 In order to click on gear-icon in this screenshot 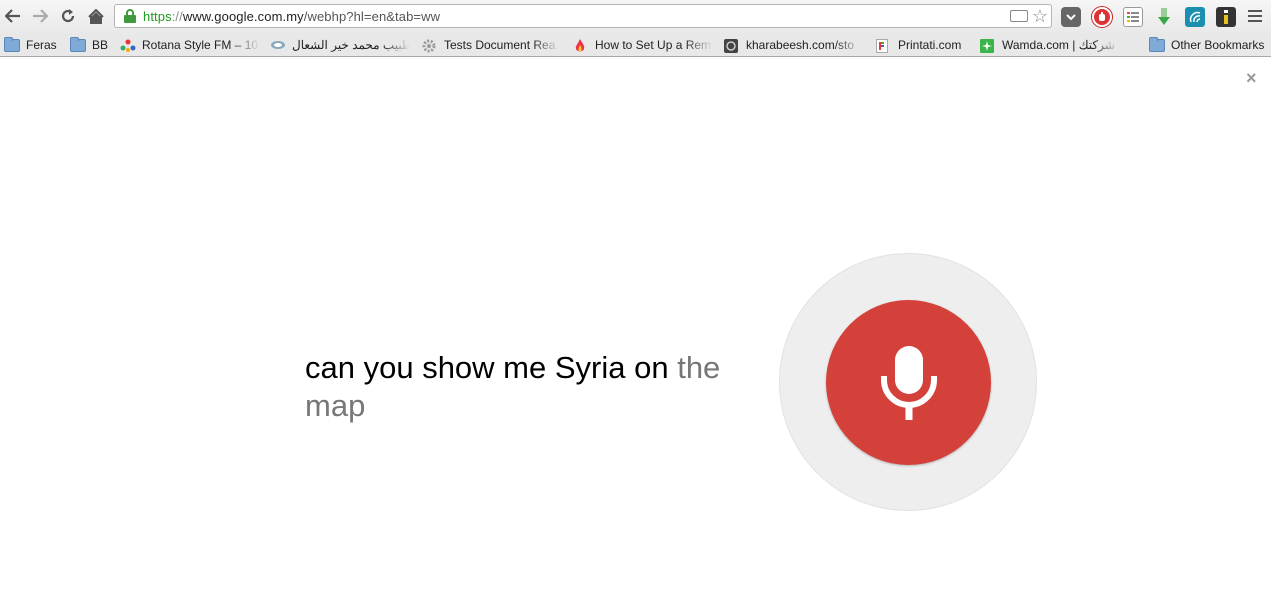, I will do `click(430, 45)`.